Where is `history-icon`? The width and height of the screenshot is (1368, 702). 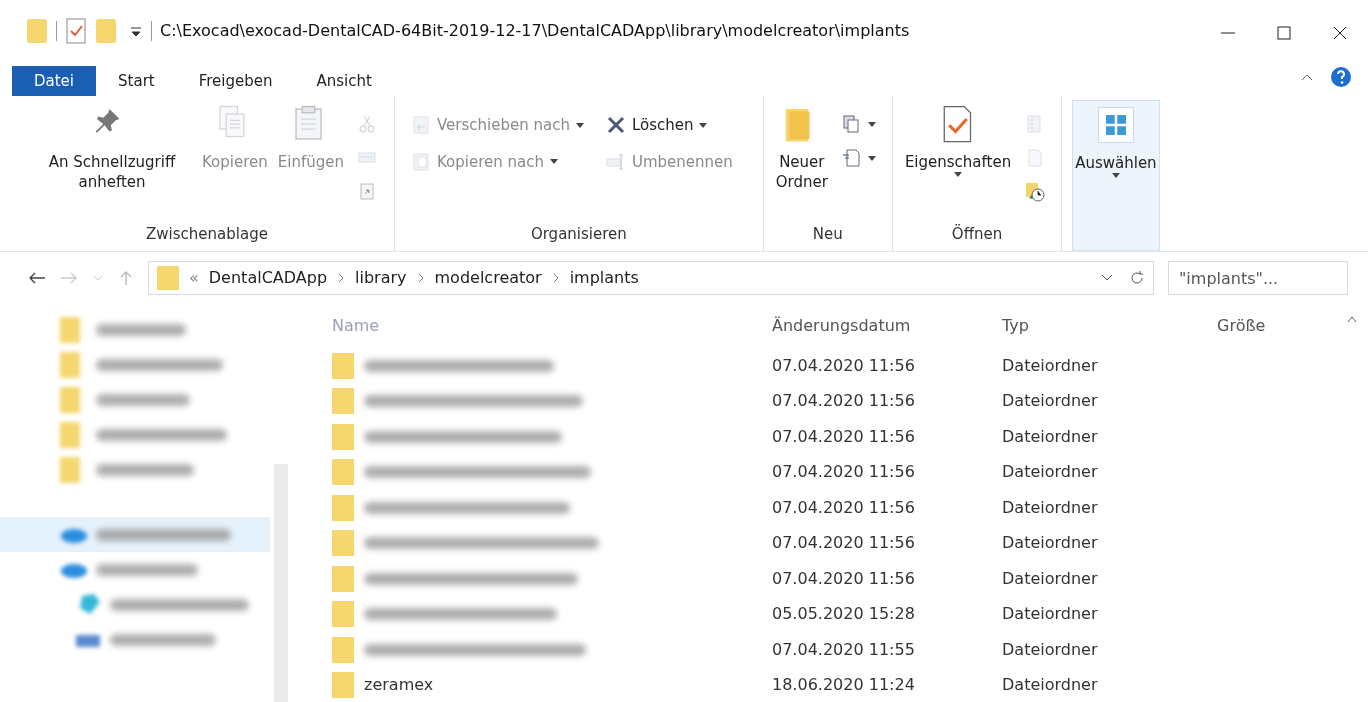
history-icon is located at coordinates (1035, 192).